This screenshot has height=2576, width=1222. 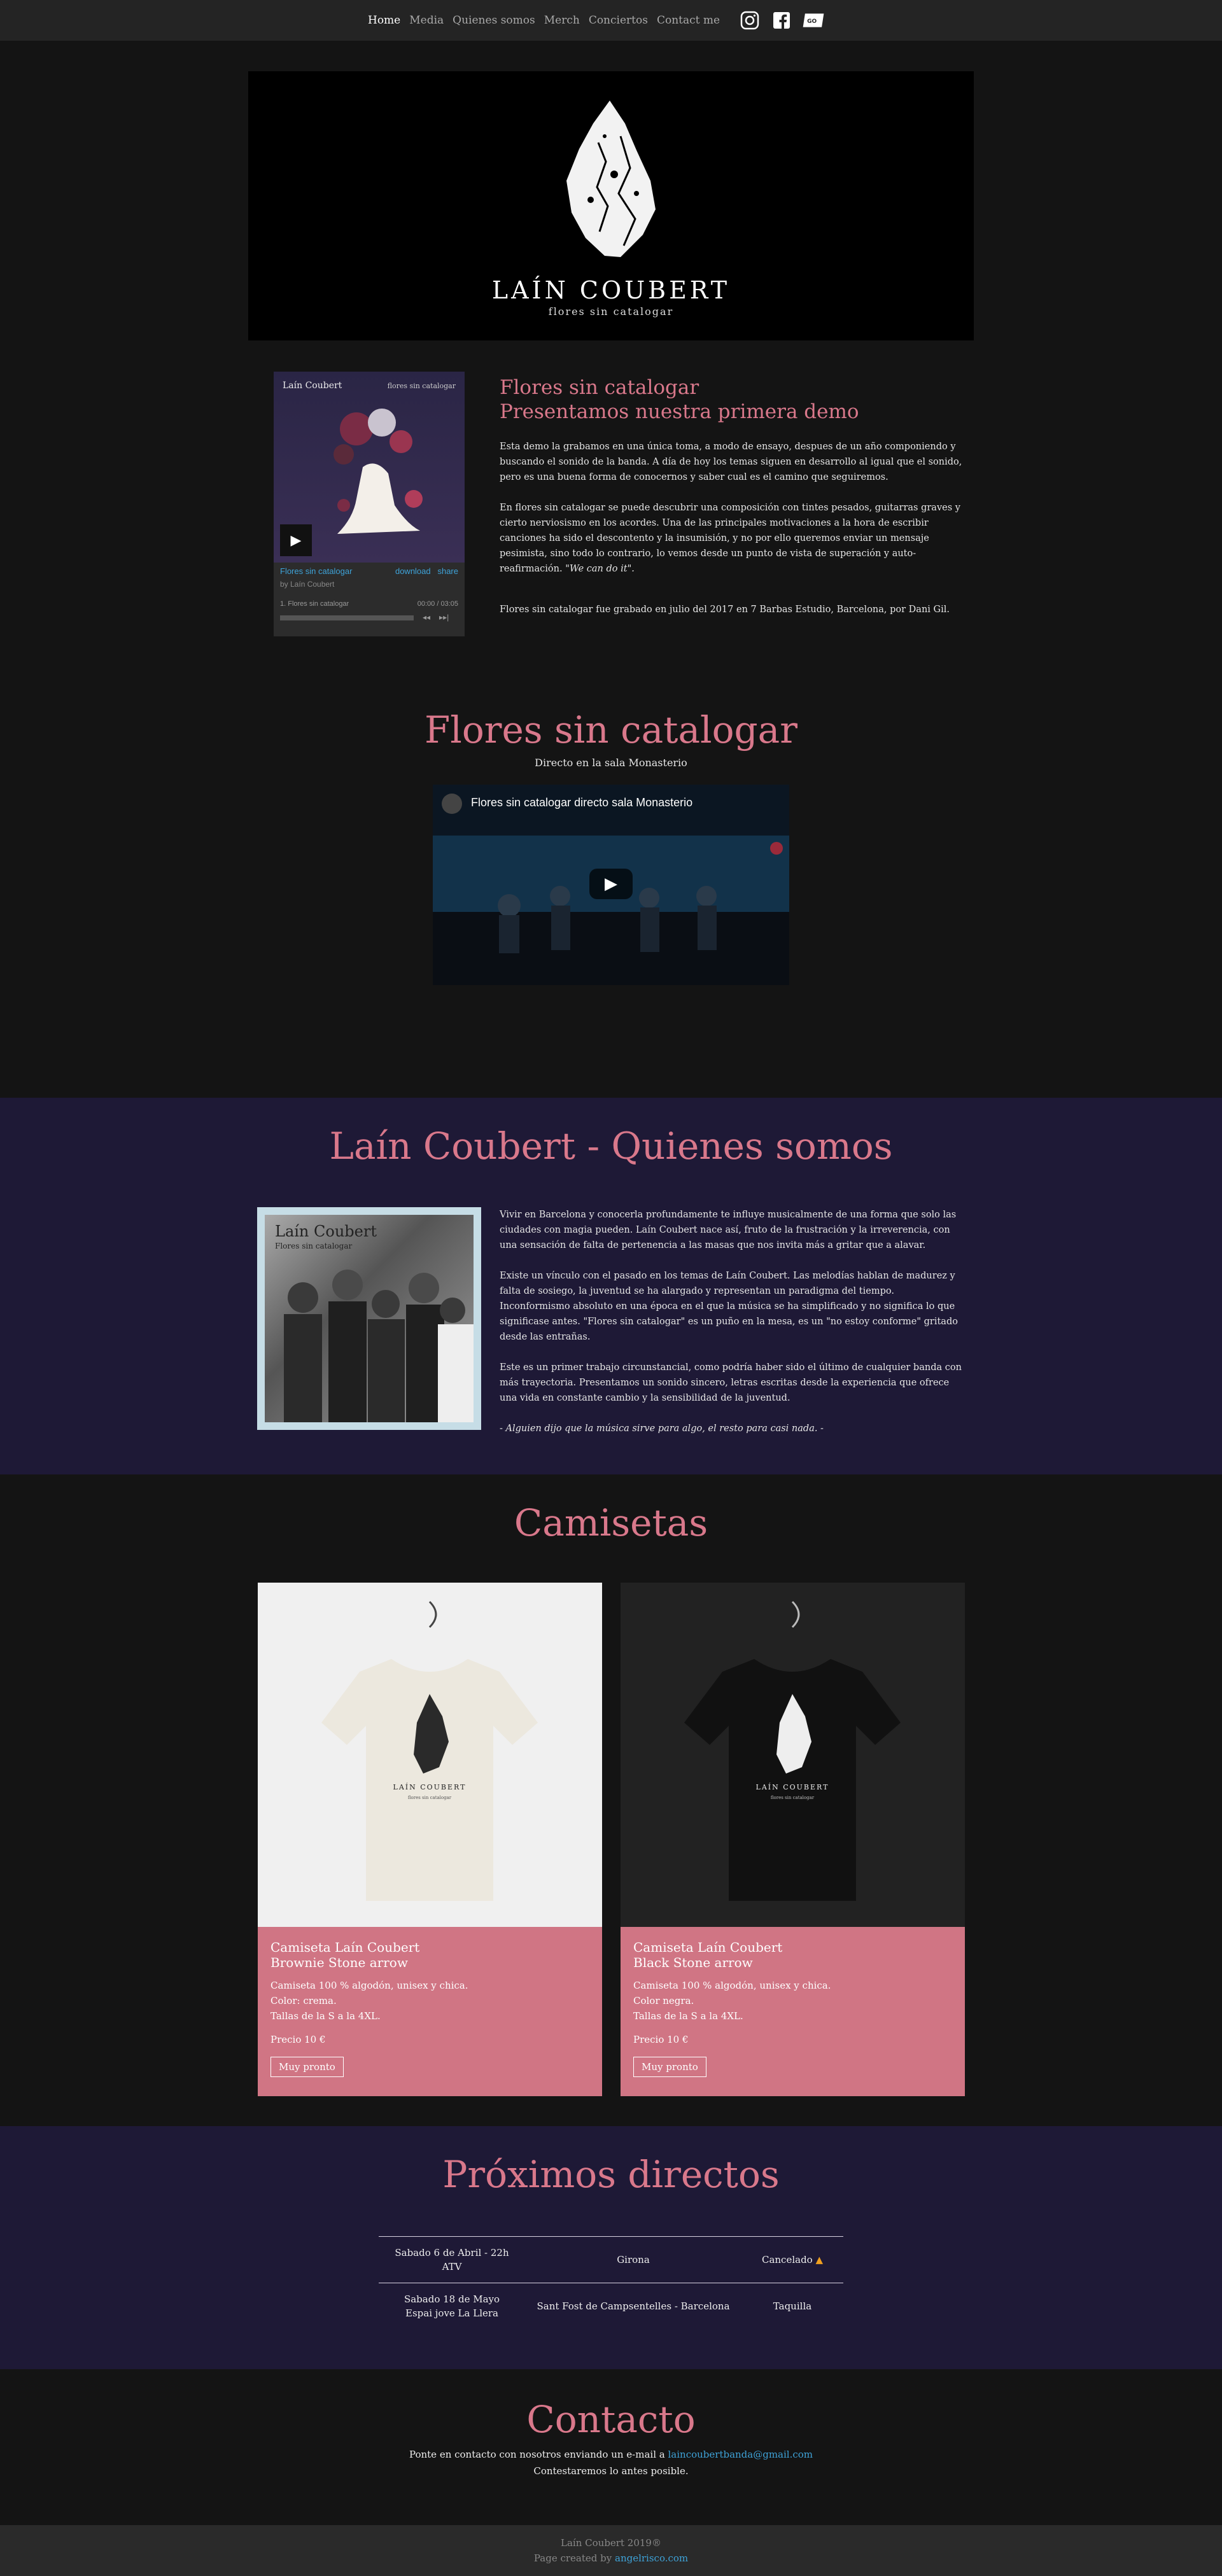 What do you see at coordinates (599, 387) in the screenshot?
I see `demo-heading: Flores sin catalogar` at bounding box center [599, 387].